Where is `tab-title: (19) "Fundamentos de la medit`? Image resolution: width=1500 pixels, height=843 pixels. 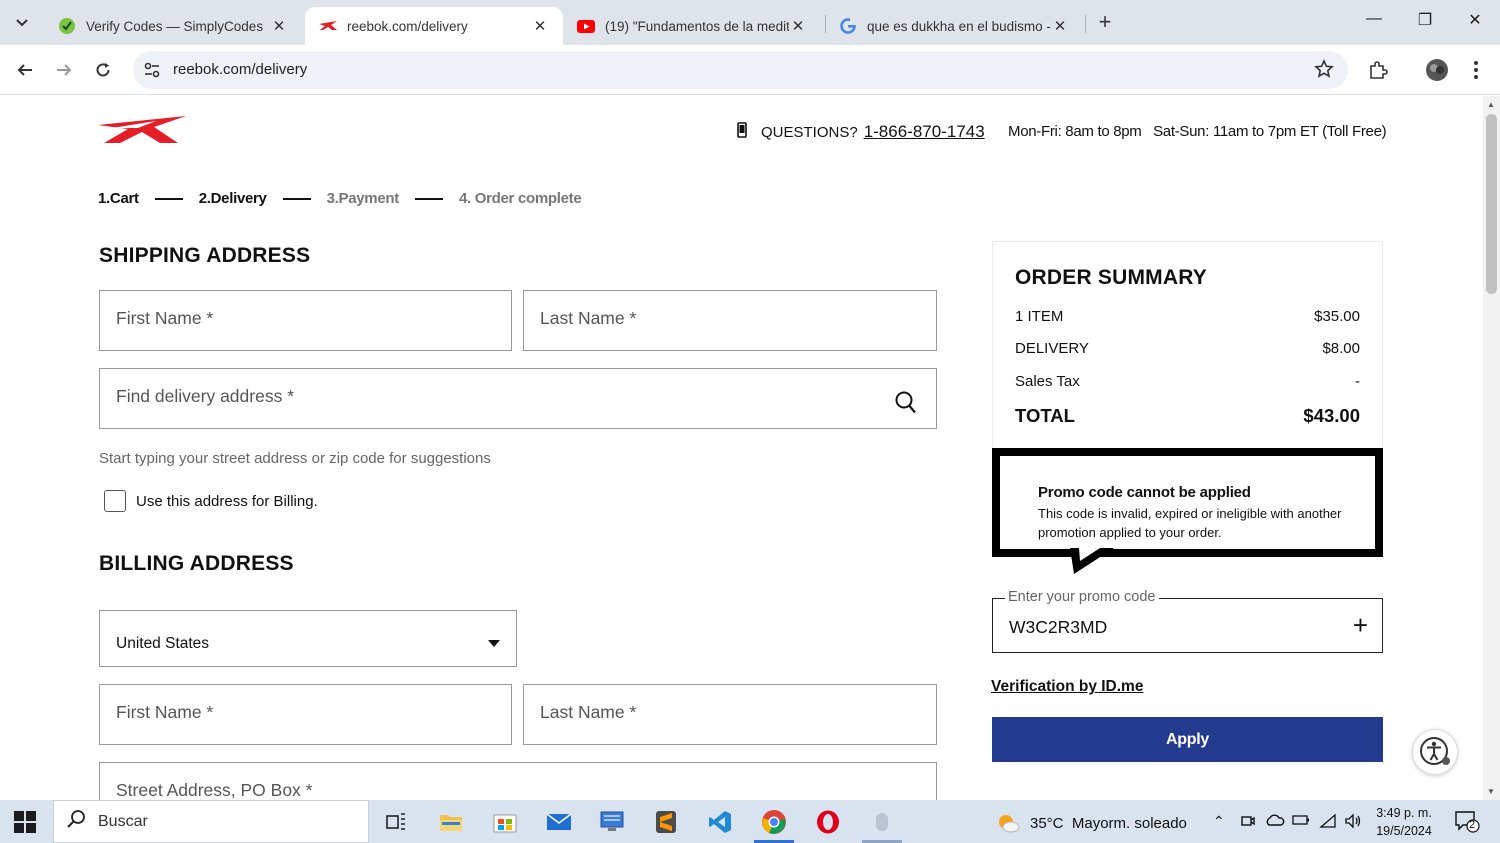
tab-title: (19) "Fundamentos de la medit is located at coordinates (697, 26).